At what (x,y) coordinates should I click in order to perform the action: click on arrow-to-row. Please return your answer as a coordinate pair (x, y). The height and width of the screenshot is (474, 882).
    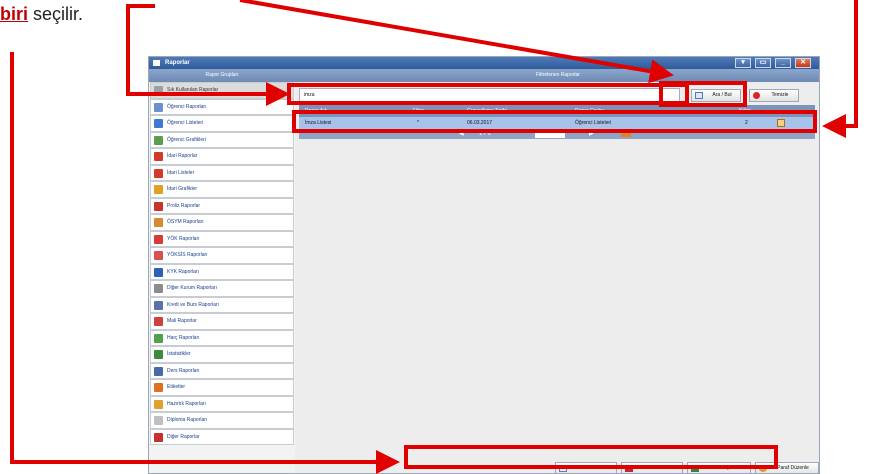
    Looking at the image, I should click on (840, 69).